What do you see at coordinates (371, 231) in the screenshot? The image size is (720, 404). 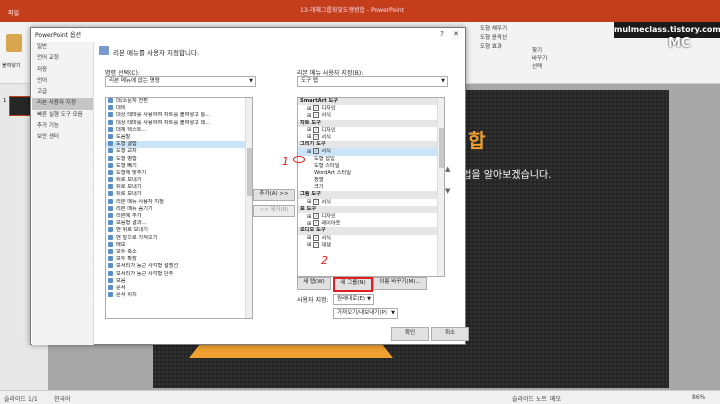 I see `tree-section: 오디오 도구` at bounding box center [371, 231].